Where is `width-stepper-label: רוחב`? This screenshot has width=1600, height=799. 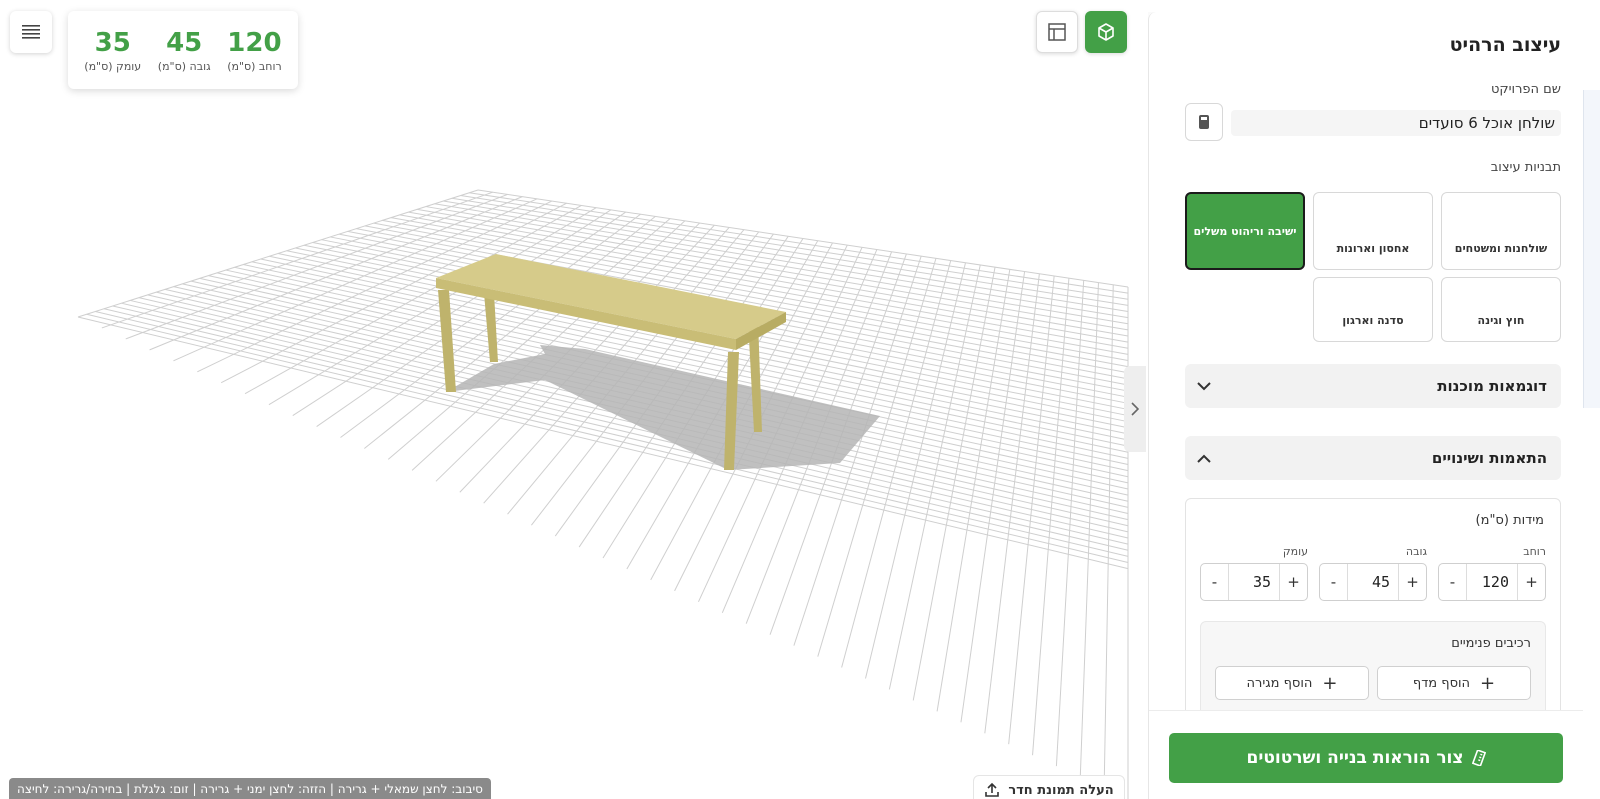 width-stepper-label: רוחב is located at coordinates (1534, 551).